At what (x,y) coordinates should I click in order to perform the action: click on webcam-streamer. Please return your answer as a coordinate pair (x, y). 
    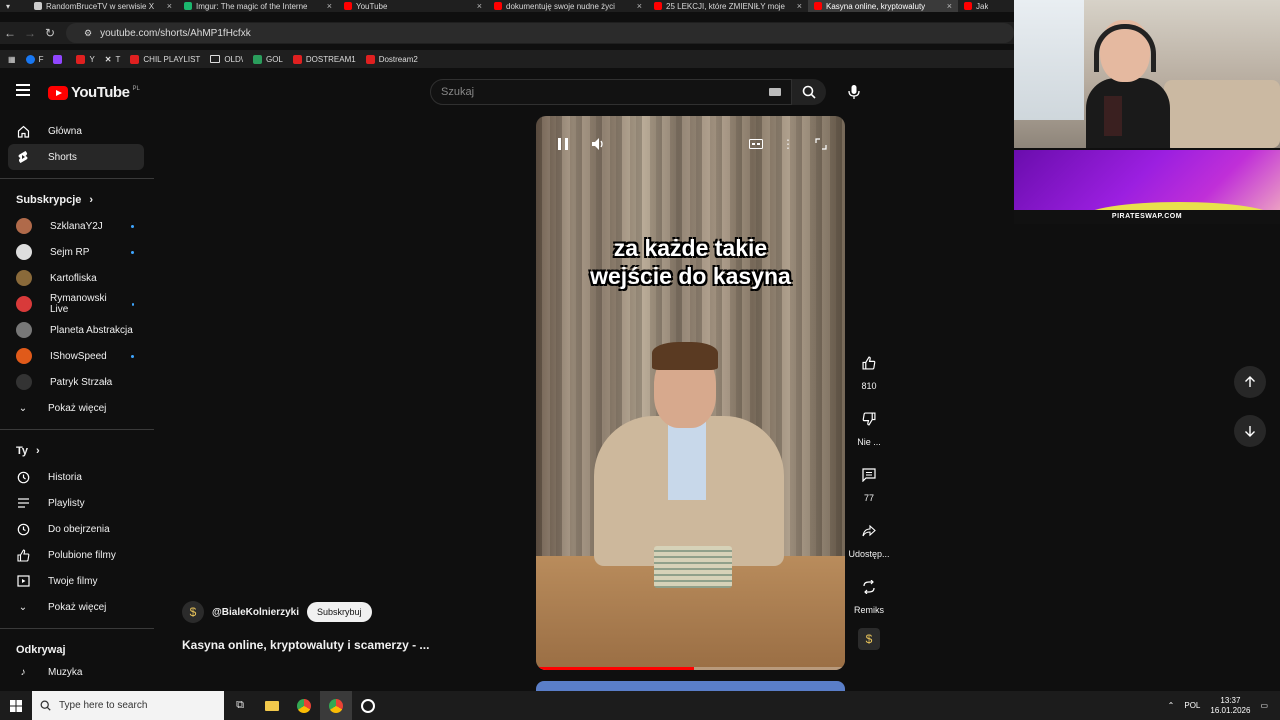
    Looking at the image, I should click on (1128, 84).